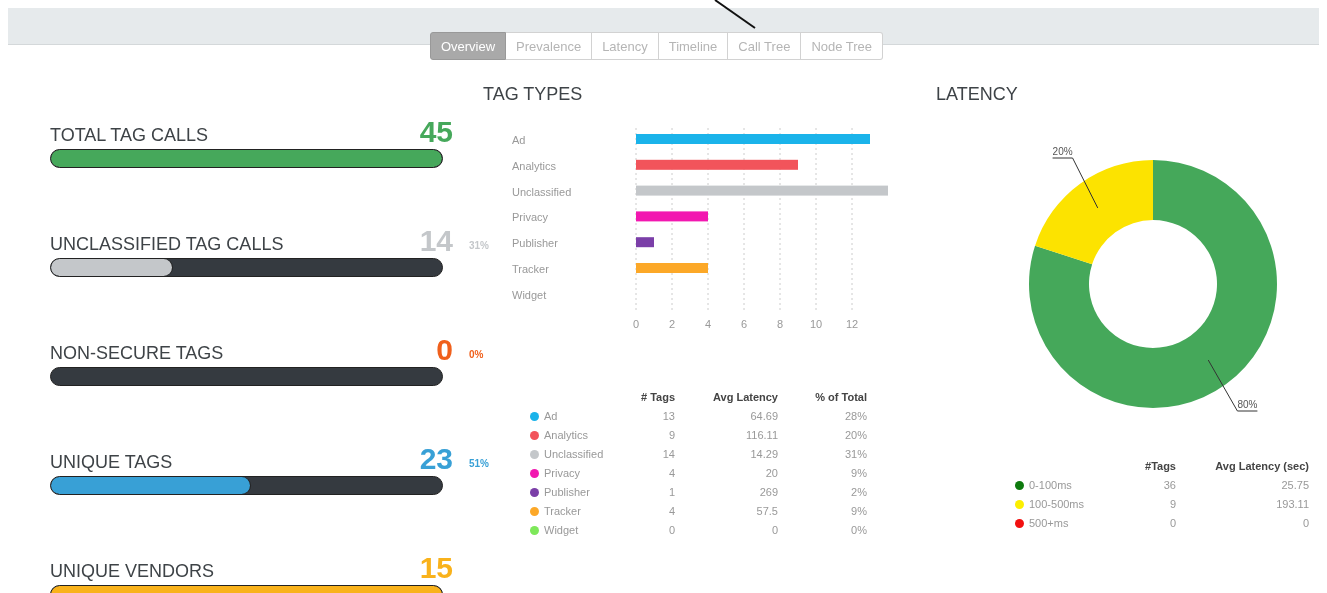  I want to click on table-cell-text: 20%, so click(855, 435).